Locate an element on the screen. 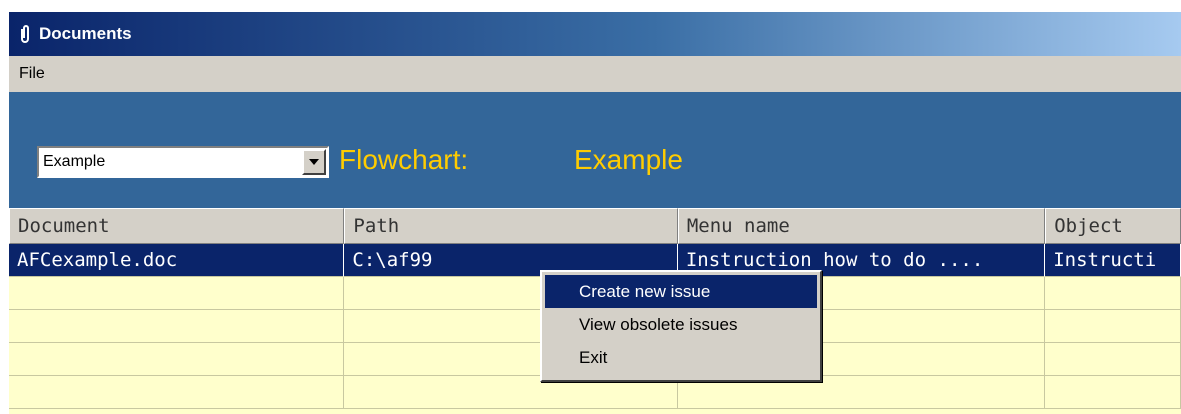 Image resolution: width=1181 pixels, height=414 pixels. window-title: Documents is located at coordinates (85, 33).